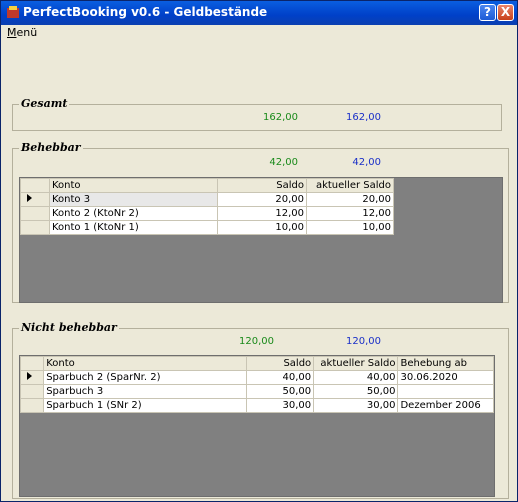 The image size is (518, 502). Describe the element at coordinates (350, 199) in the screenshot. I see `table-cell-aktueller-saldo: 20,00` at that location.